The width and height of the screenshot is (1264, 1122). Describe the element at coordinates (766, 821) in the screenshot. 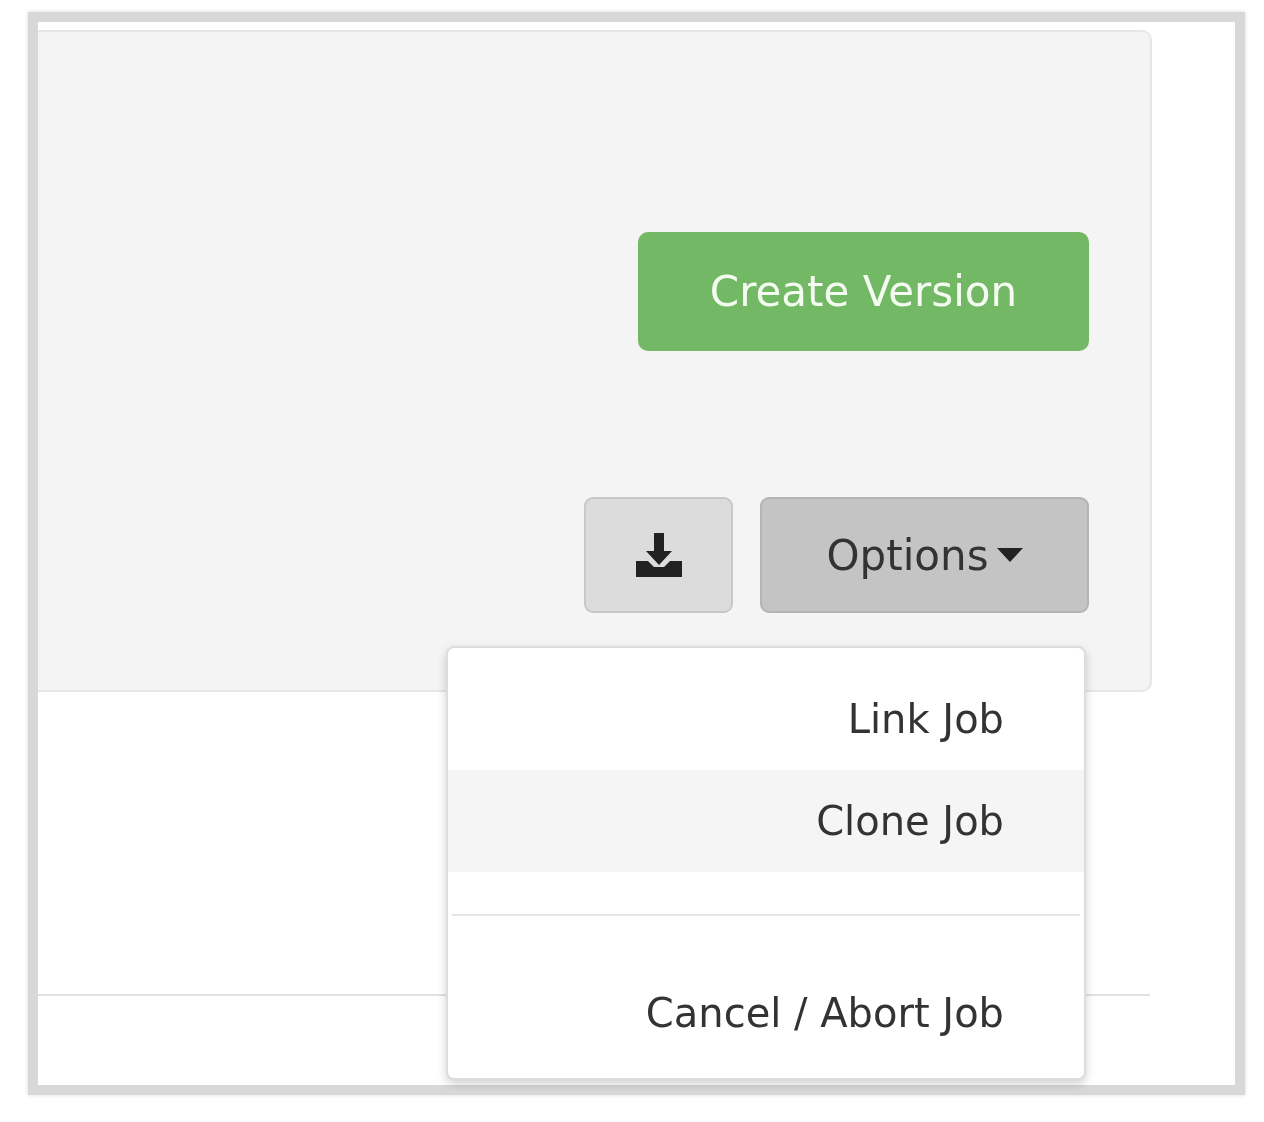

I see `menu-item: Clone Job` at that location.